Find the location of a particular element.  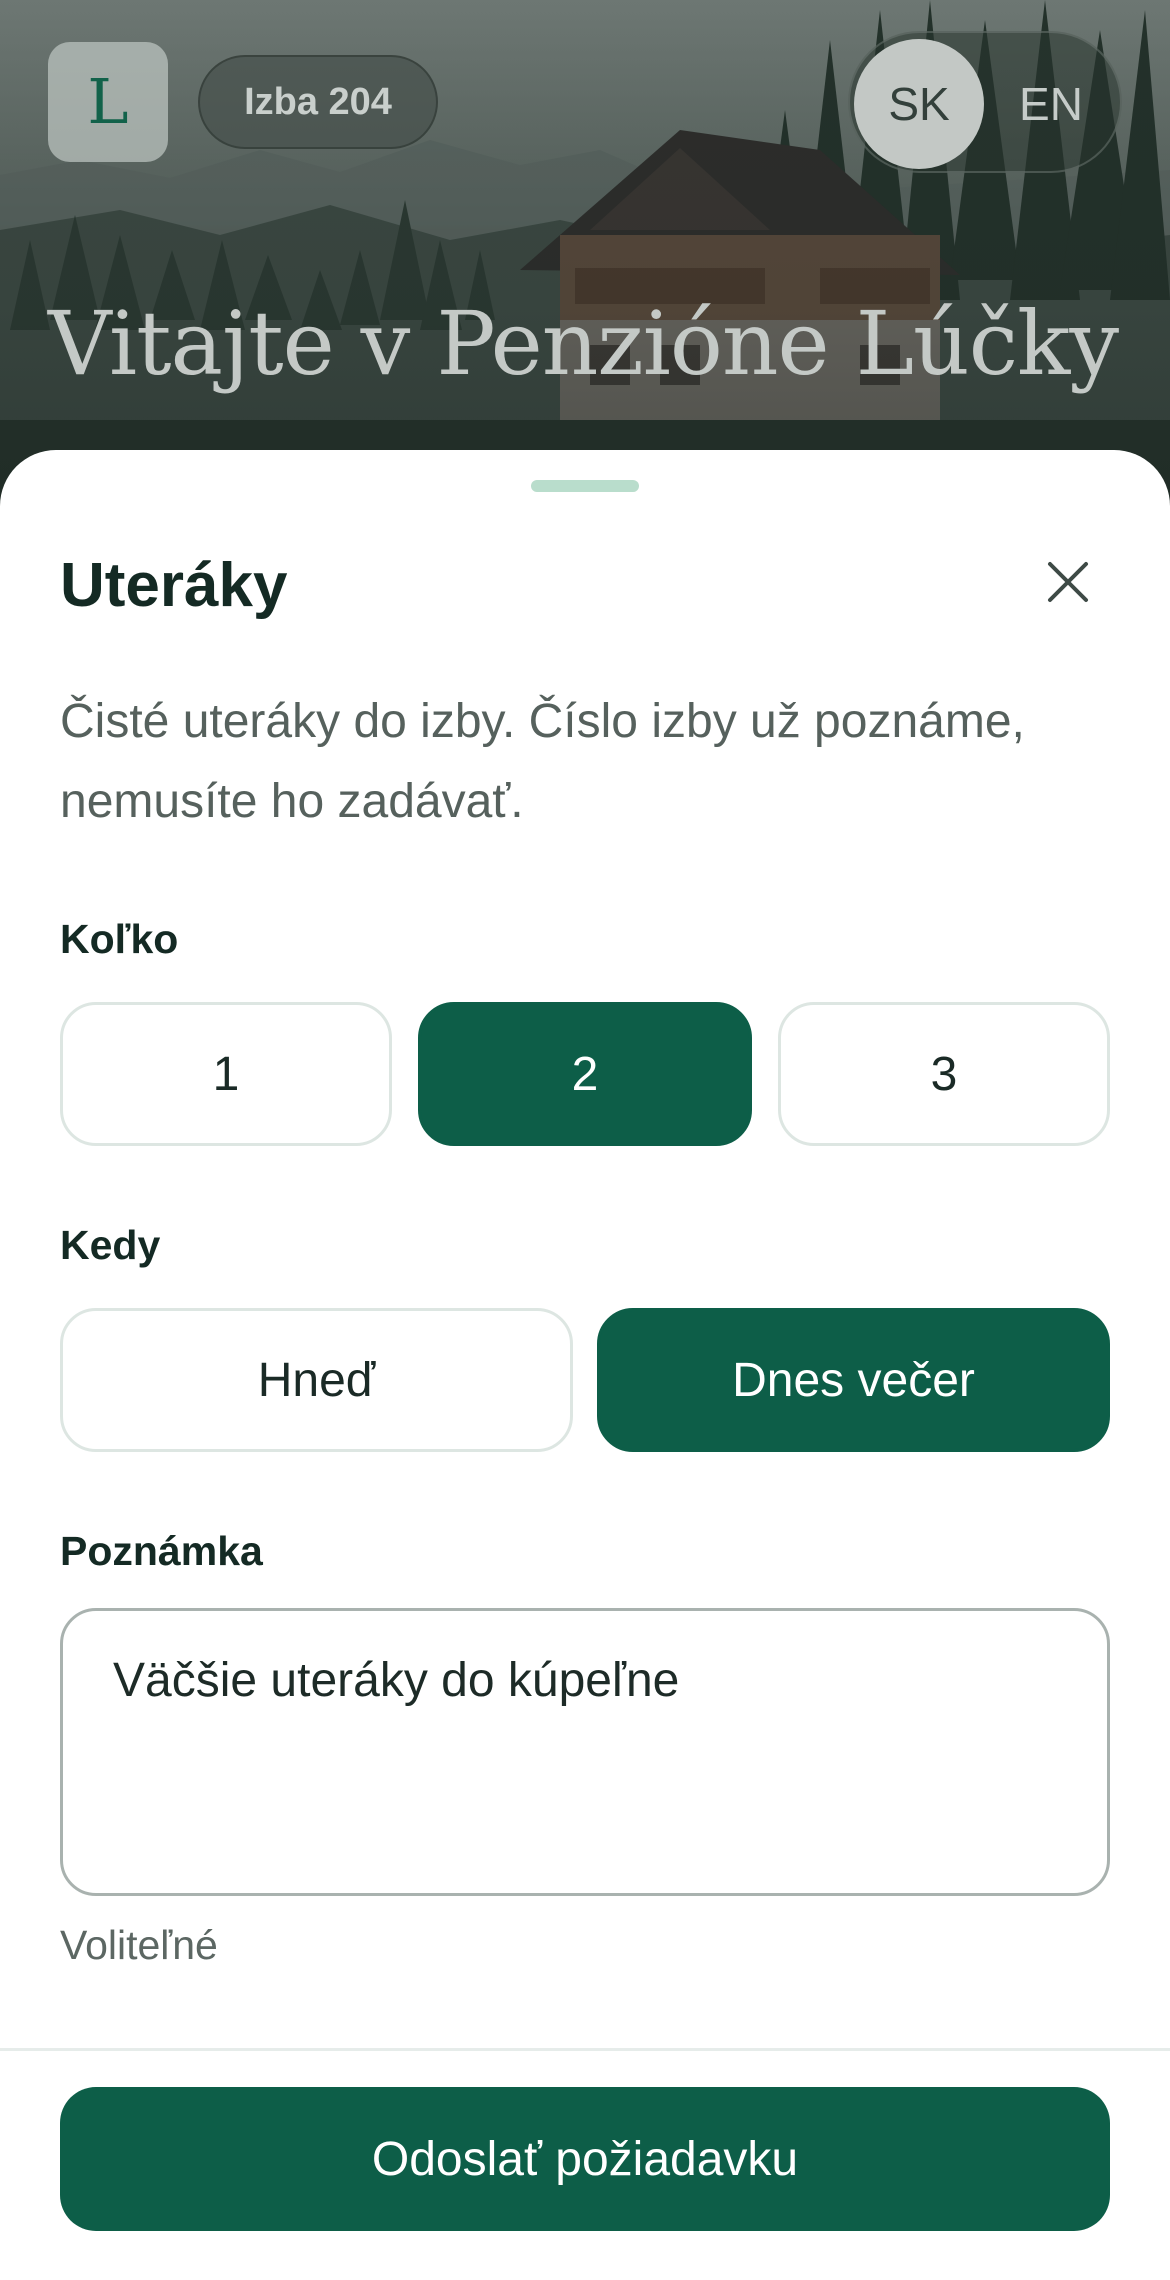

timing-option-tonight: Dnes večer is located at coordinates (853, 1380).